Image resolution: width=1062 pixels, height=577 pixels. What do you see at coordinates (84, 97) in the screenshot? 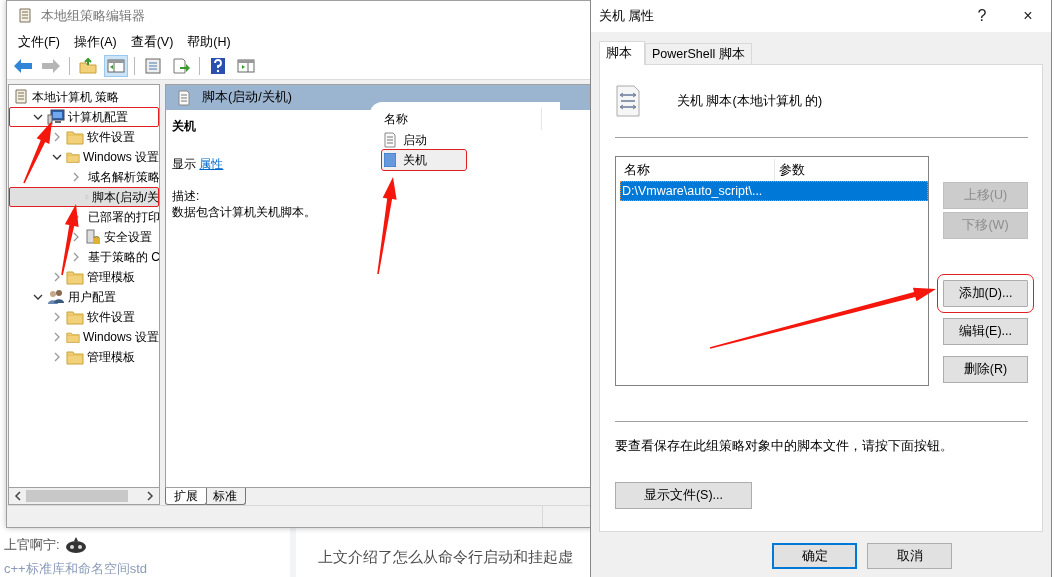
I see `tree-item: 本地计算机 策略` at bounding box center [84, 97].